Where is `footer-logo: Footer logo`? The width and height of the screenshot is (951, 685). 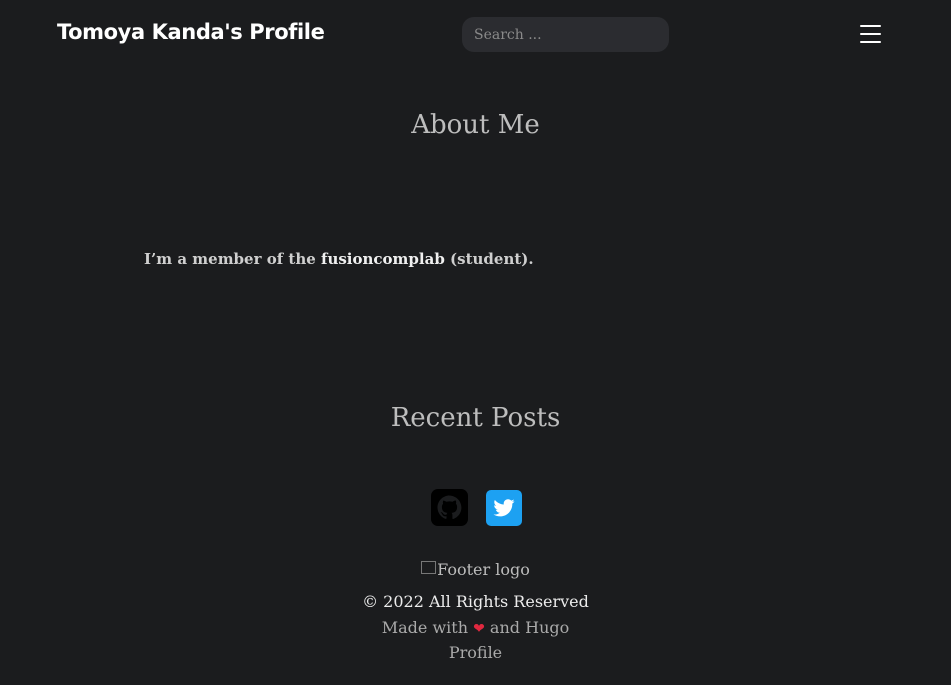
footer-logo: Footer logo is located at coordinates (475, 569).